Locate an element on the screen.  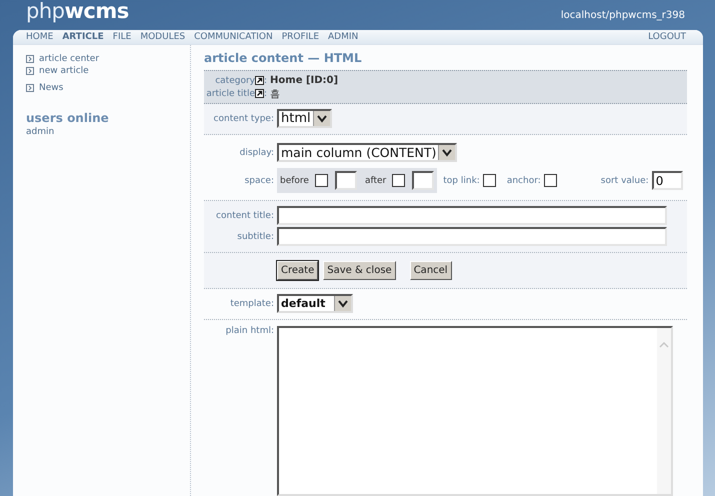
nav-tab: MODULES is located at coordinates (163, 37).